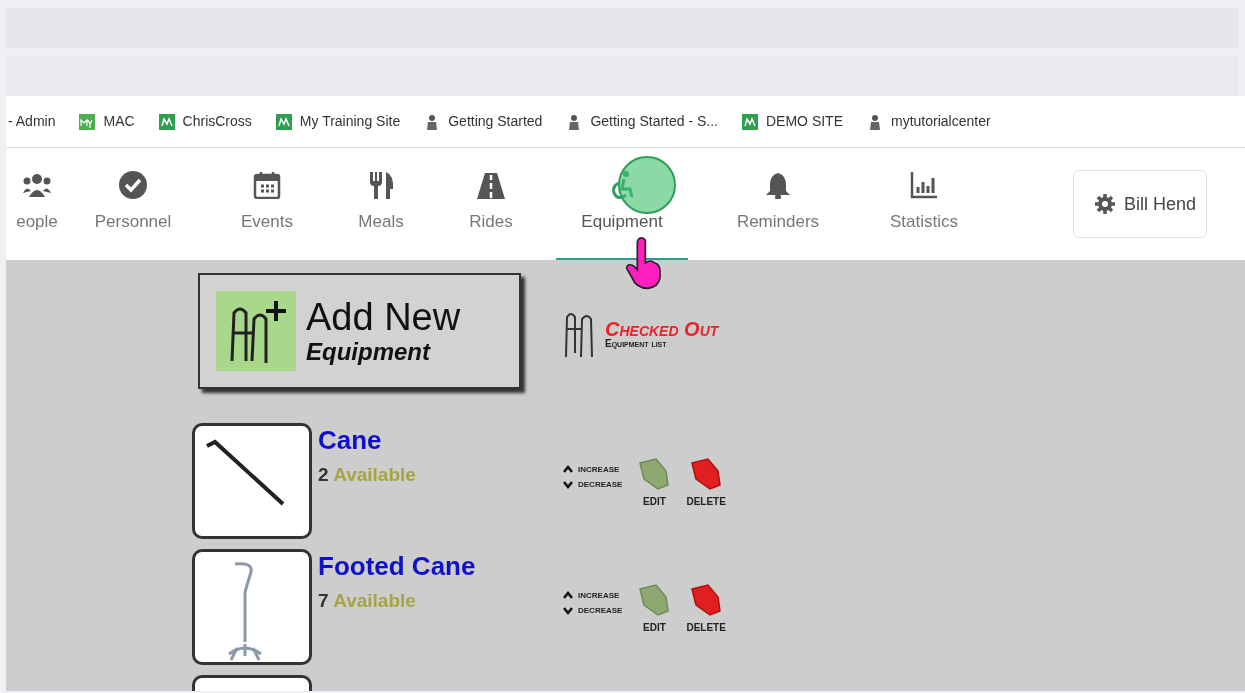  What do you see at coordinates (267, 204) in the screenshot?
I see `nav-tab: Events` at bounding box center [267, 204].